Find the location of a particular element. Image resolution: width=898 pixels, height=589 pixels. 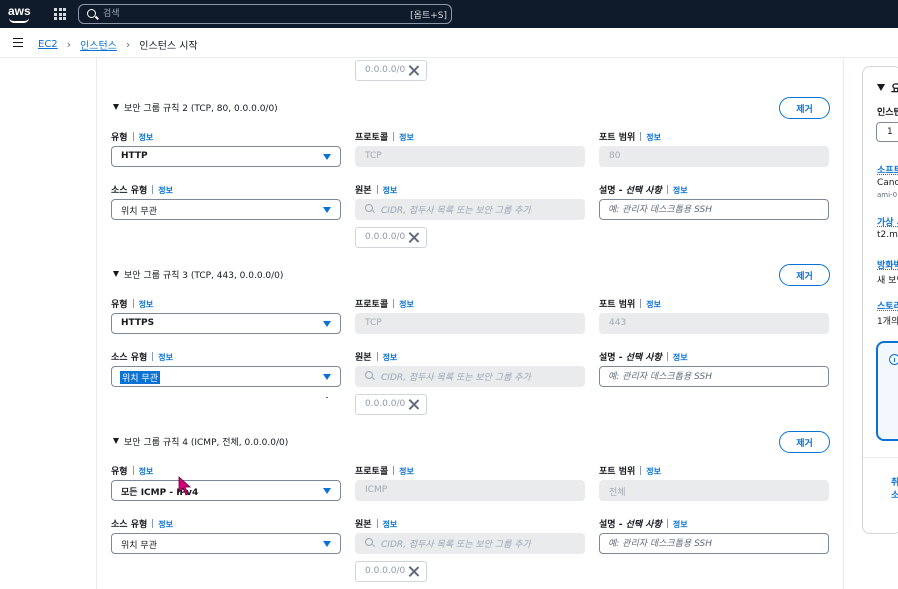

aws-smile-icon is located at coordinates (19, 20).